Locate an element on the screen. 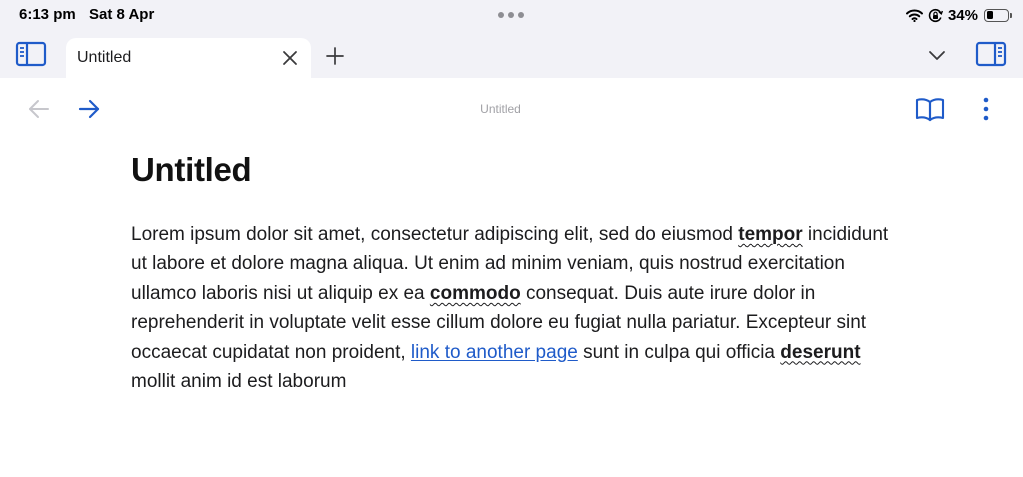  battery-icon is located at coordinates (998, 15).